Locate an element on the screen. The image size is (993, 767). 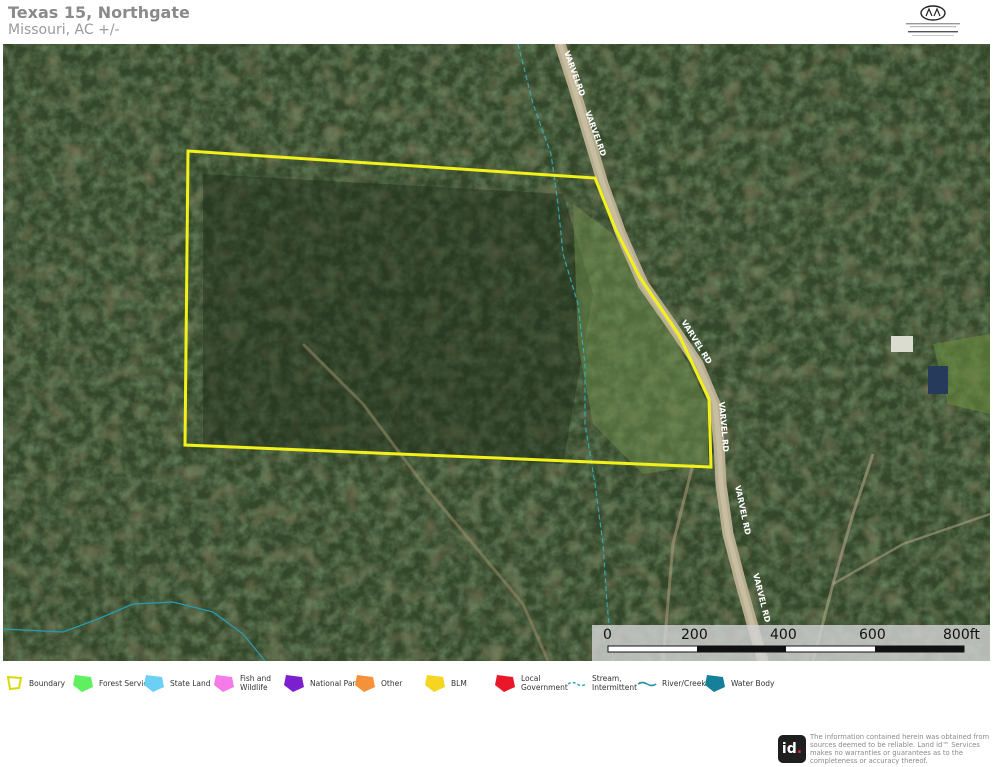
legend-item-river-creek: River/Creek is located at coordinates (671, 683).